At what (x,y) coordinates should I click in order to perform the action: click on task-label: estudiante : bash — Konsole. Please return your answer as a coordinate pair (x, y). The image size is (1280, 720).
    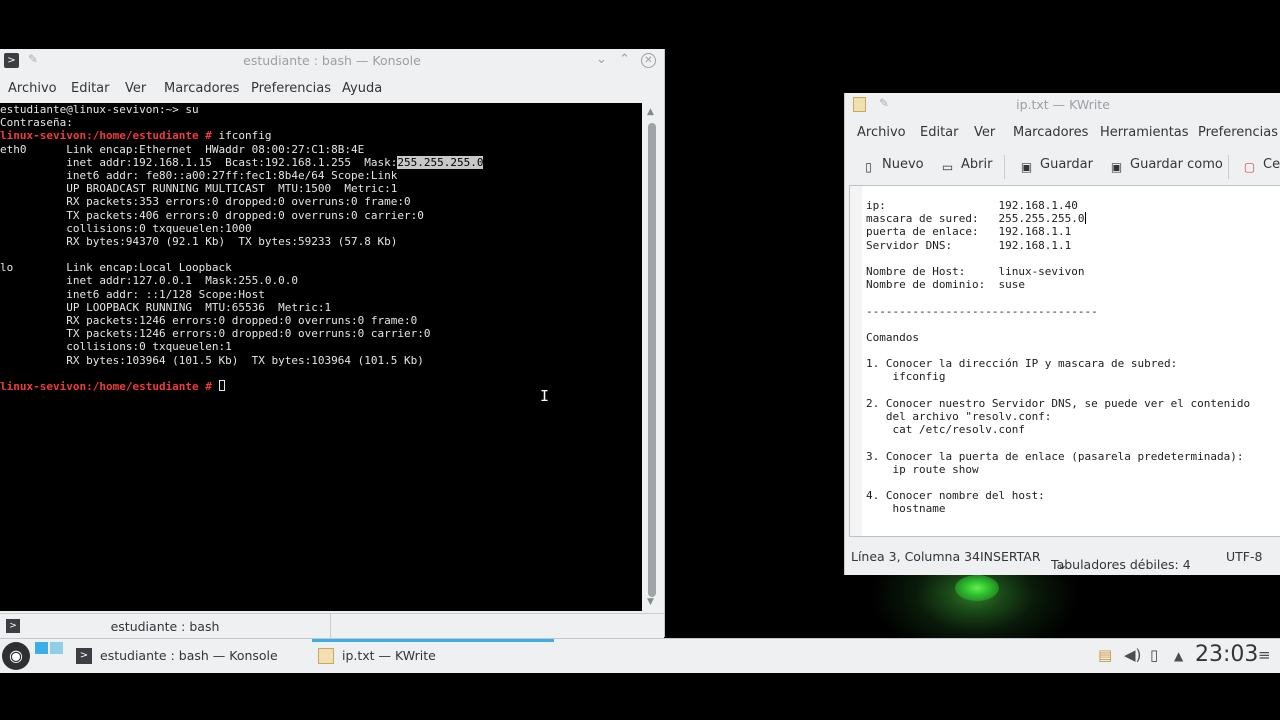
    Looking at the image, I should click on (189, 655).